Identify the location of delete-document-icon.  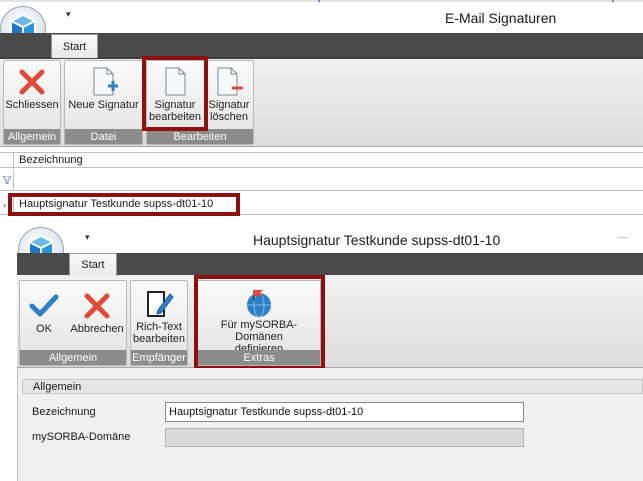
(229, 82).